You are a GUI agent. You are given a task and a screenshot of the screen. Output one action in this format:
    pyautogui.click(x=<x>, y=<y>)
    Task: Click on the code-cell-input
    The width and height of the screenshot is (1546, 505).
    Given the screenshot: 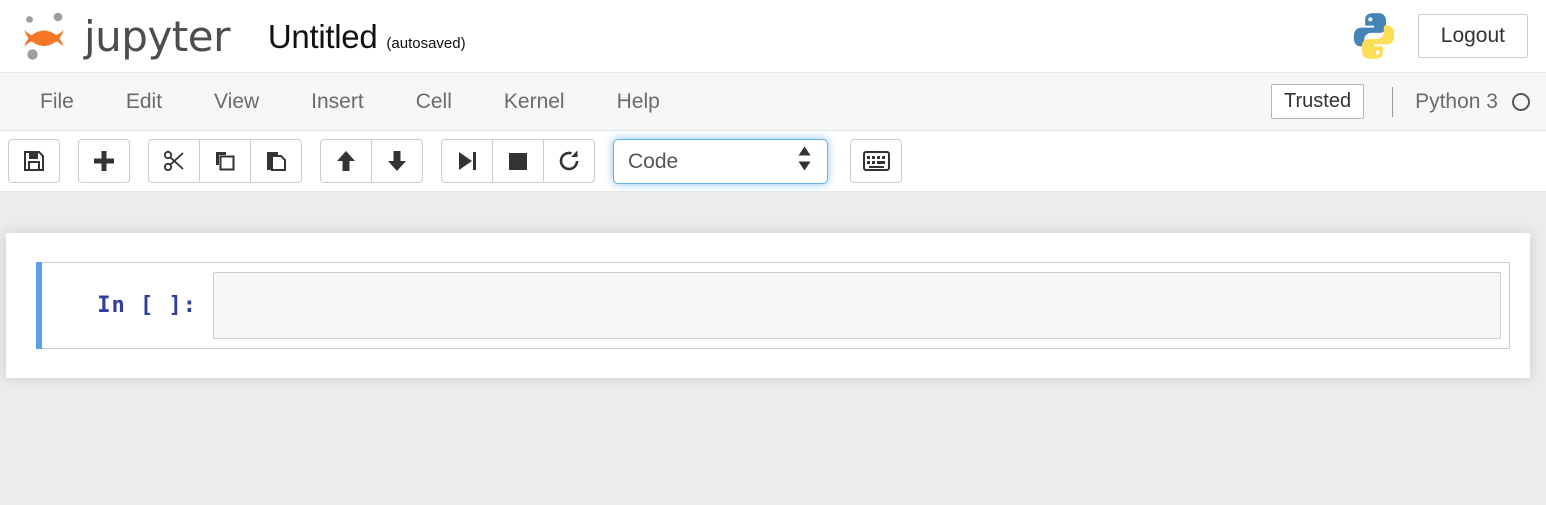 What is the action you would take?
    pyautogui.click(x=857, y=305)
    